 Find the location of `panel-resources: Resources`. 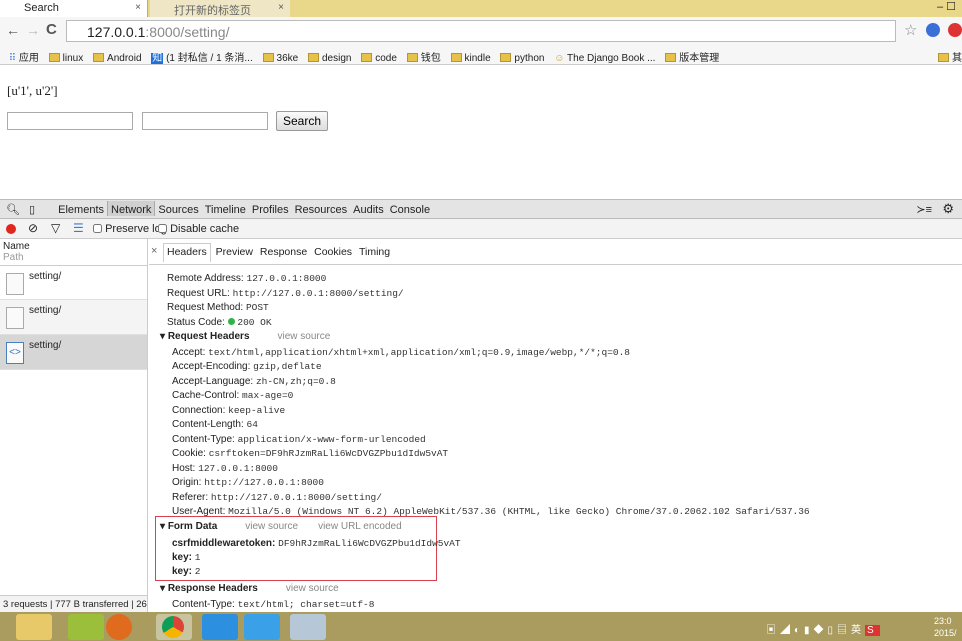

panel-resources: Resources is located at coordinates (321, 208).